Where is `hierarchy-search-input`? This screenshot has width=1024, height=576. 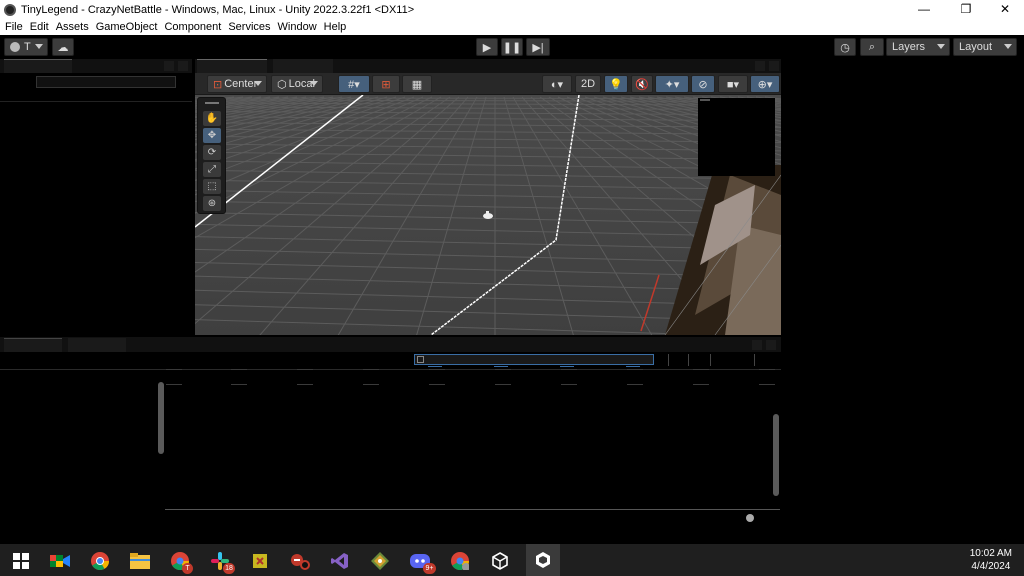
hierarchy-search-input is located at coordinates (106, 82).